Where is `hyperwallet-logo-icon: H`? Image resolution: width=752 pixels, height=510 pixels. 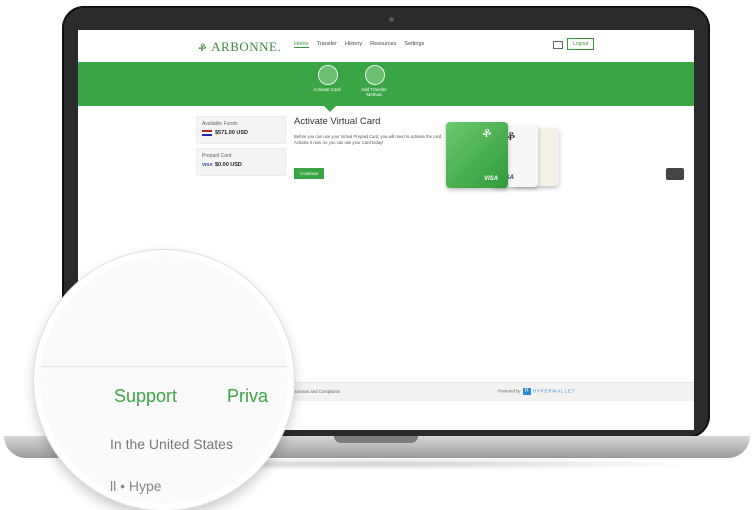
hyperwallet-logo-icon: H is located at coordinates (526, 391).